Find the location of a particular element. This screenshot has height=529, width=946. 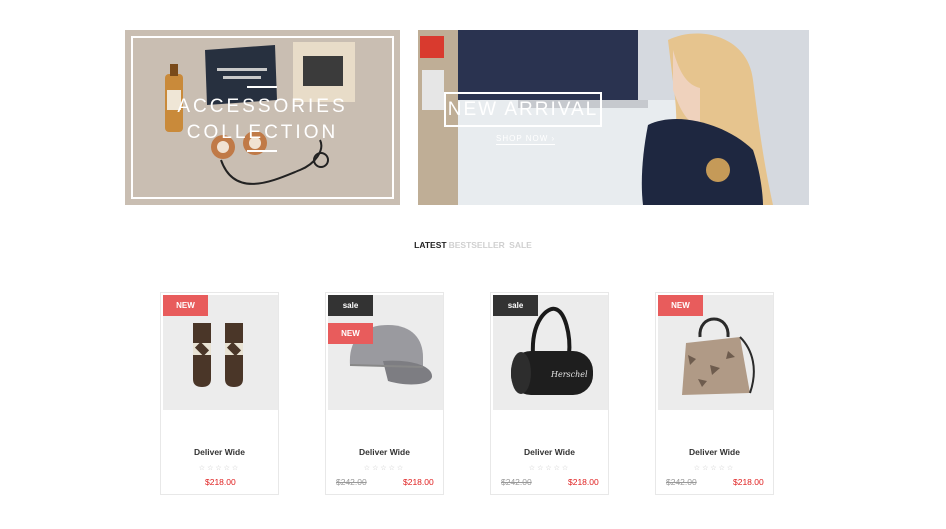

new-arrival-title: NEW ARRIVAL is located at coordinates (523, 109).